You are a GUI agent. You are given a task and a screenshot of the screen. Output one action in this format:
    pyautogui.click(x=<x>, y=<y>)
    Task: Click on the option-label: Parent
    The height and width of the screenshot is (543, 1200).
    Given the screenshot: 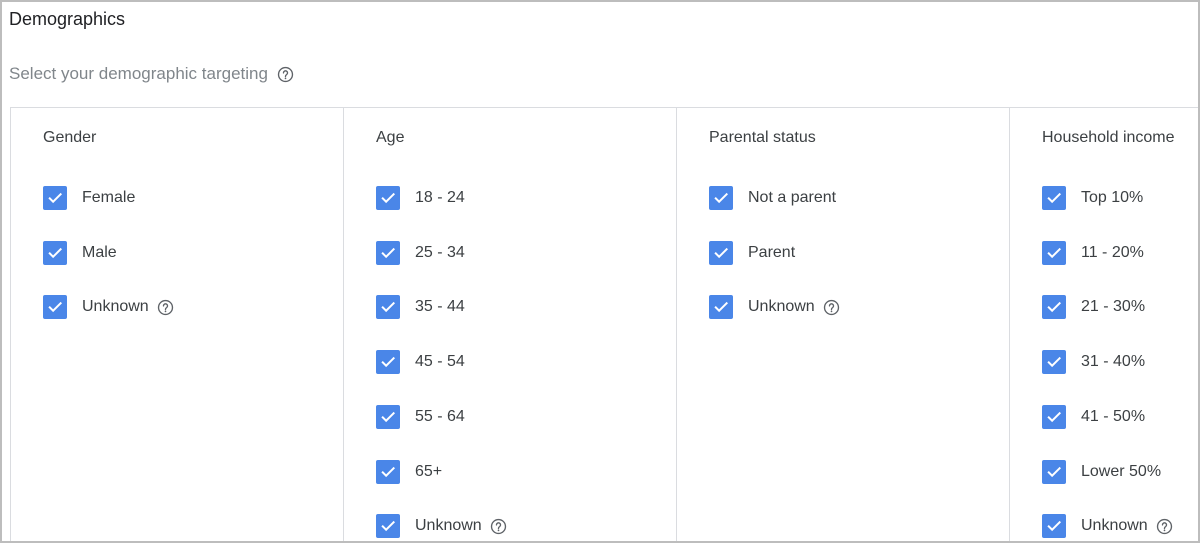 What is the action you would take?
    pyautogui.click(x=772, y=252)
    